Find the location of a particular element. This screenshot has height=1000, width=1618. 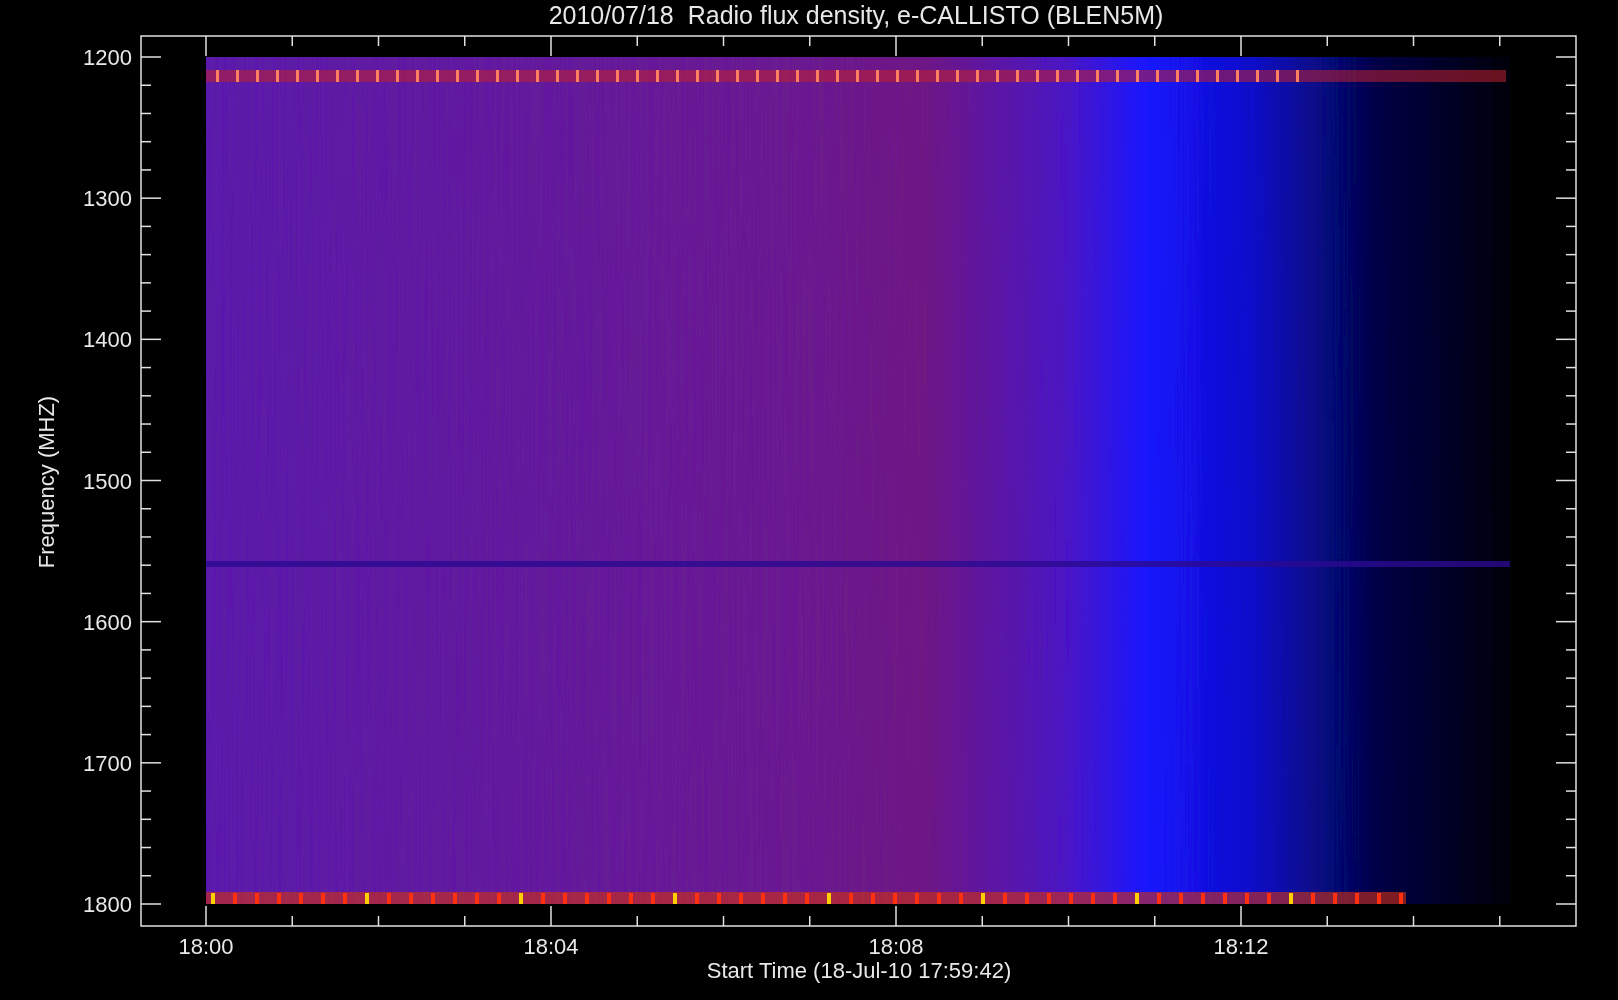

tick-label: 1200 is located at coordinates (107, 57).